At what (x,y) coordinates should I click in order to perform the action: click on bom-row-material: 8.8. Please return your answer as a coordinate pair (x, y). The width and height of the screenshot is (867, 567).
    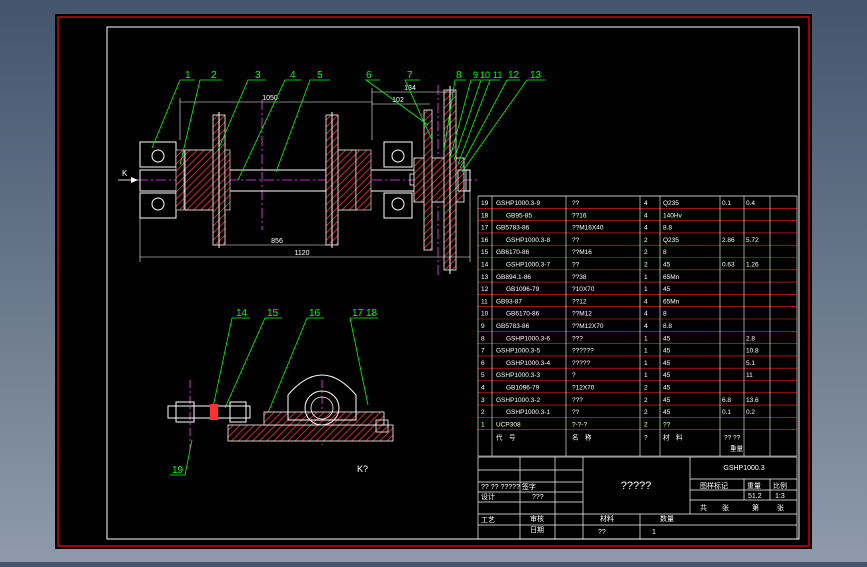
    Looking at the image, I should click on (667, 326).